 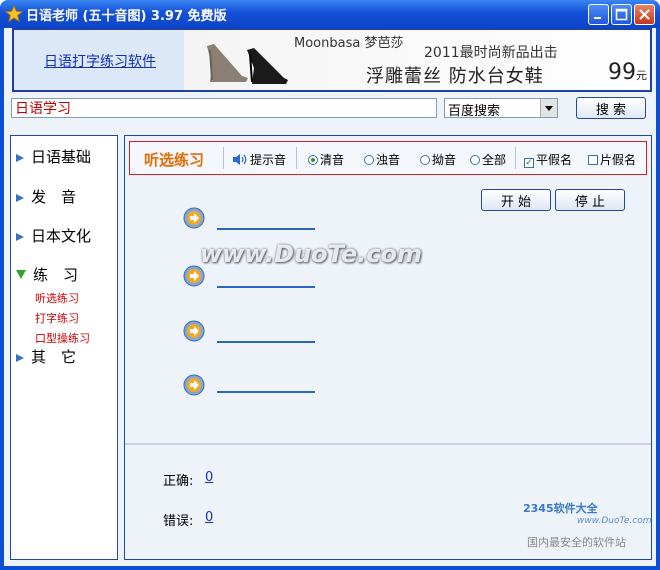 What do you see at coordinates (57, 318) in the screenshot?
I see `sidebar-subitem-typing: 打字练习` at bounding box center [57, 318].